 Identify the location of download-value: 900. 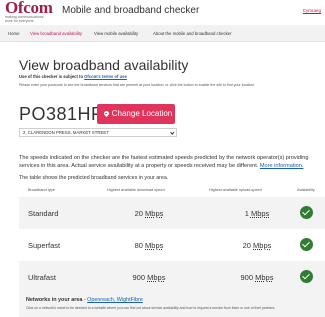
(139, 277).